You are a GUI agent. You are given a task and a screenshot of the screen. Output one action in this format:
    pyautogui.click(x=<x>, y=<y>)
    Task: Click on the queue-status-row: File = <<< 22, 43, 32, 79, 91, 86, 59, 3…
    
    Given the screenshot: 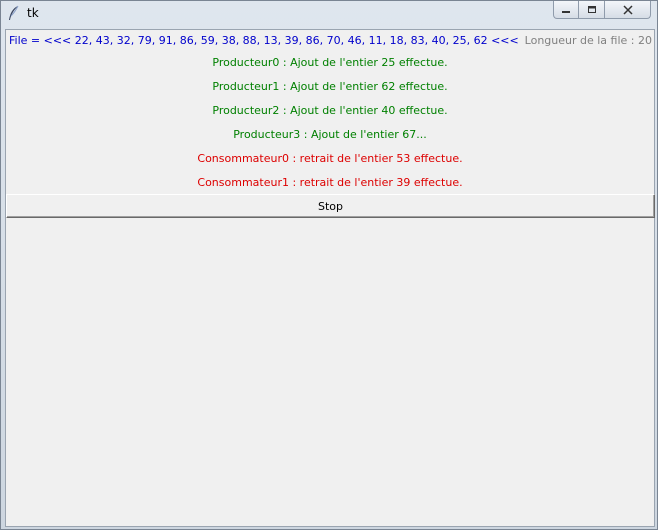 What is the action you would take?
    pyautogui.click(x=330, y=40)
    